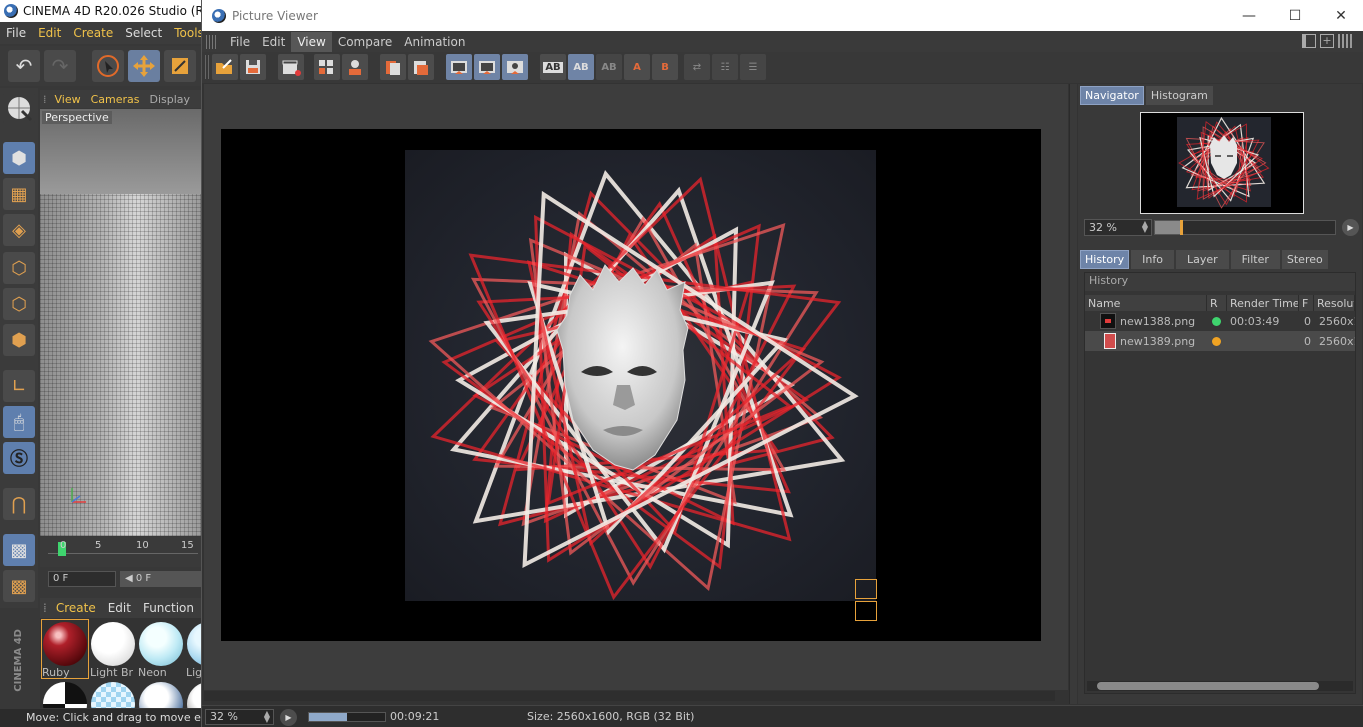 This screenshot has width=1363, height=727. I want to click on snapping-button: ⋂, so click(19, 504).